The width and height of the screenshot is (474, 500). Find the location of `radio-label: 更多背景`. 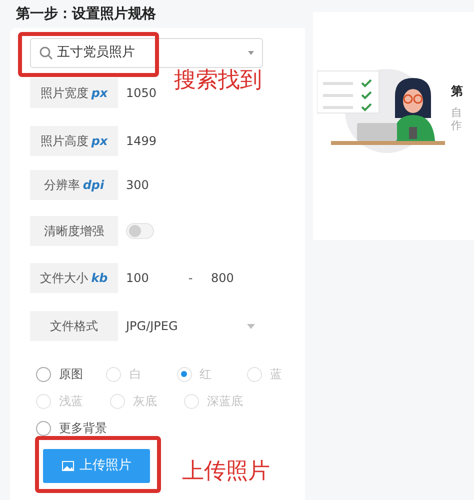

radio-label: 更多背景 is located at coordinates (83, 428).